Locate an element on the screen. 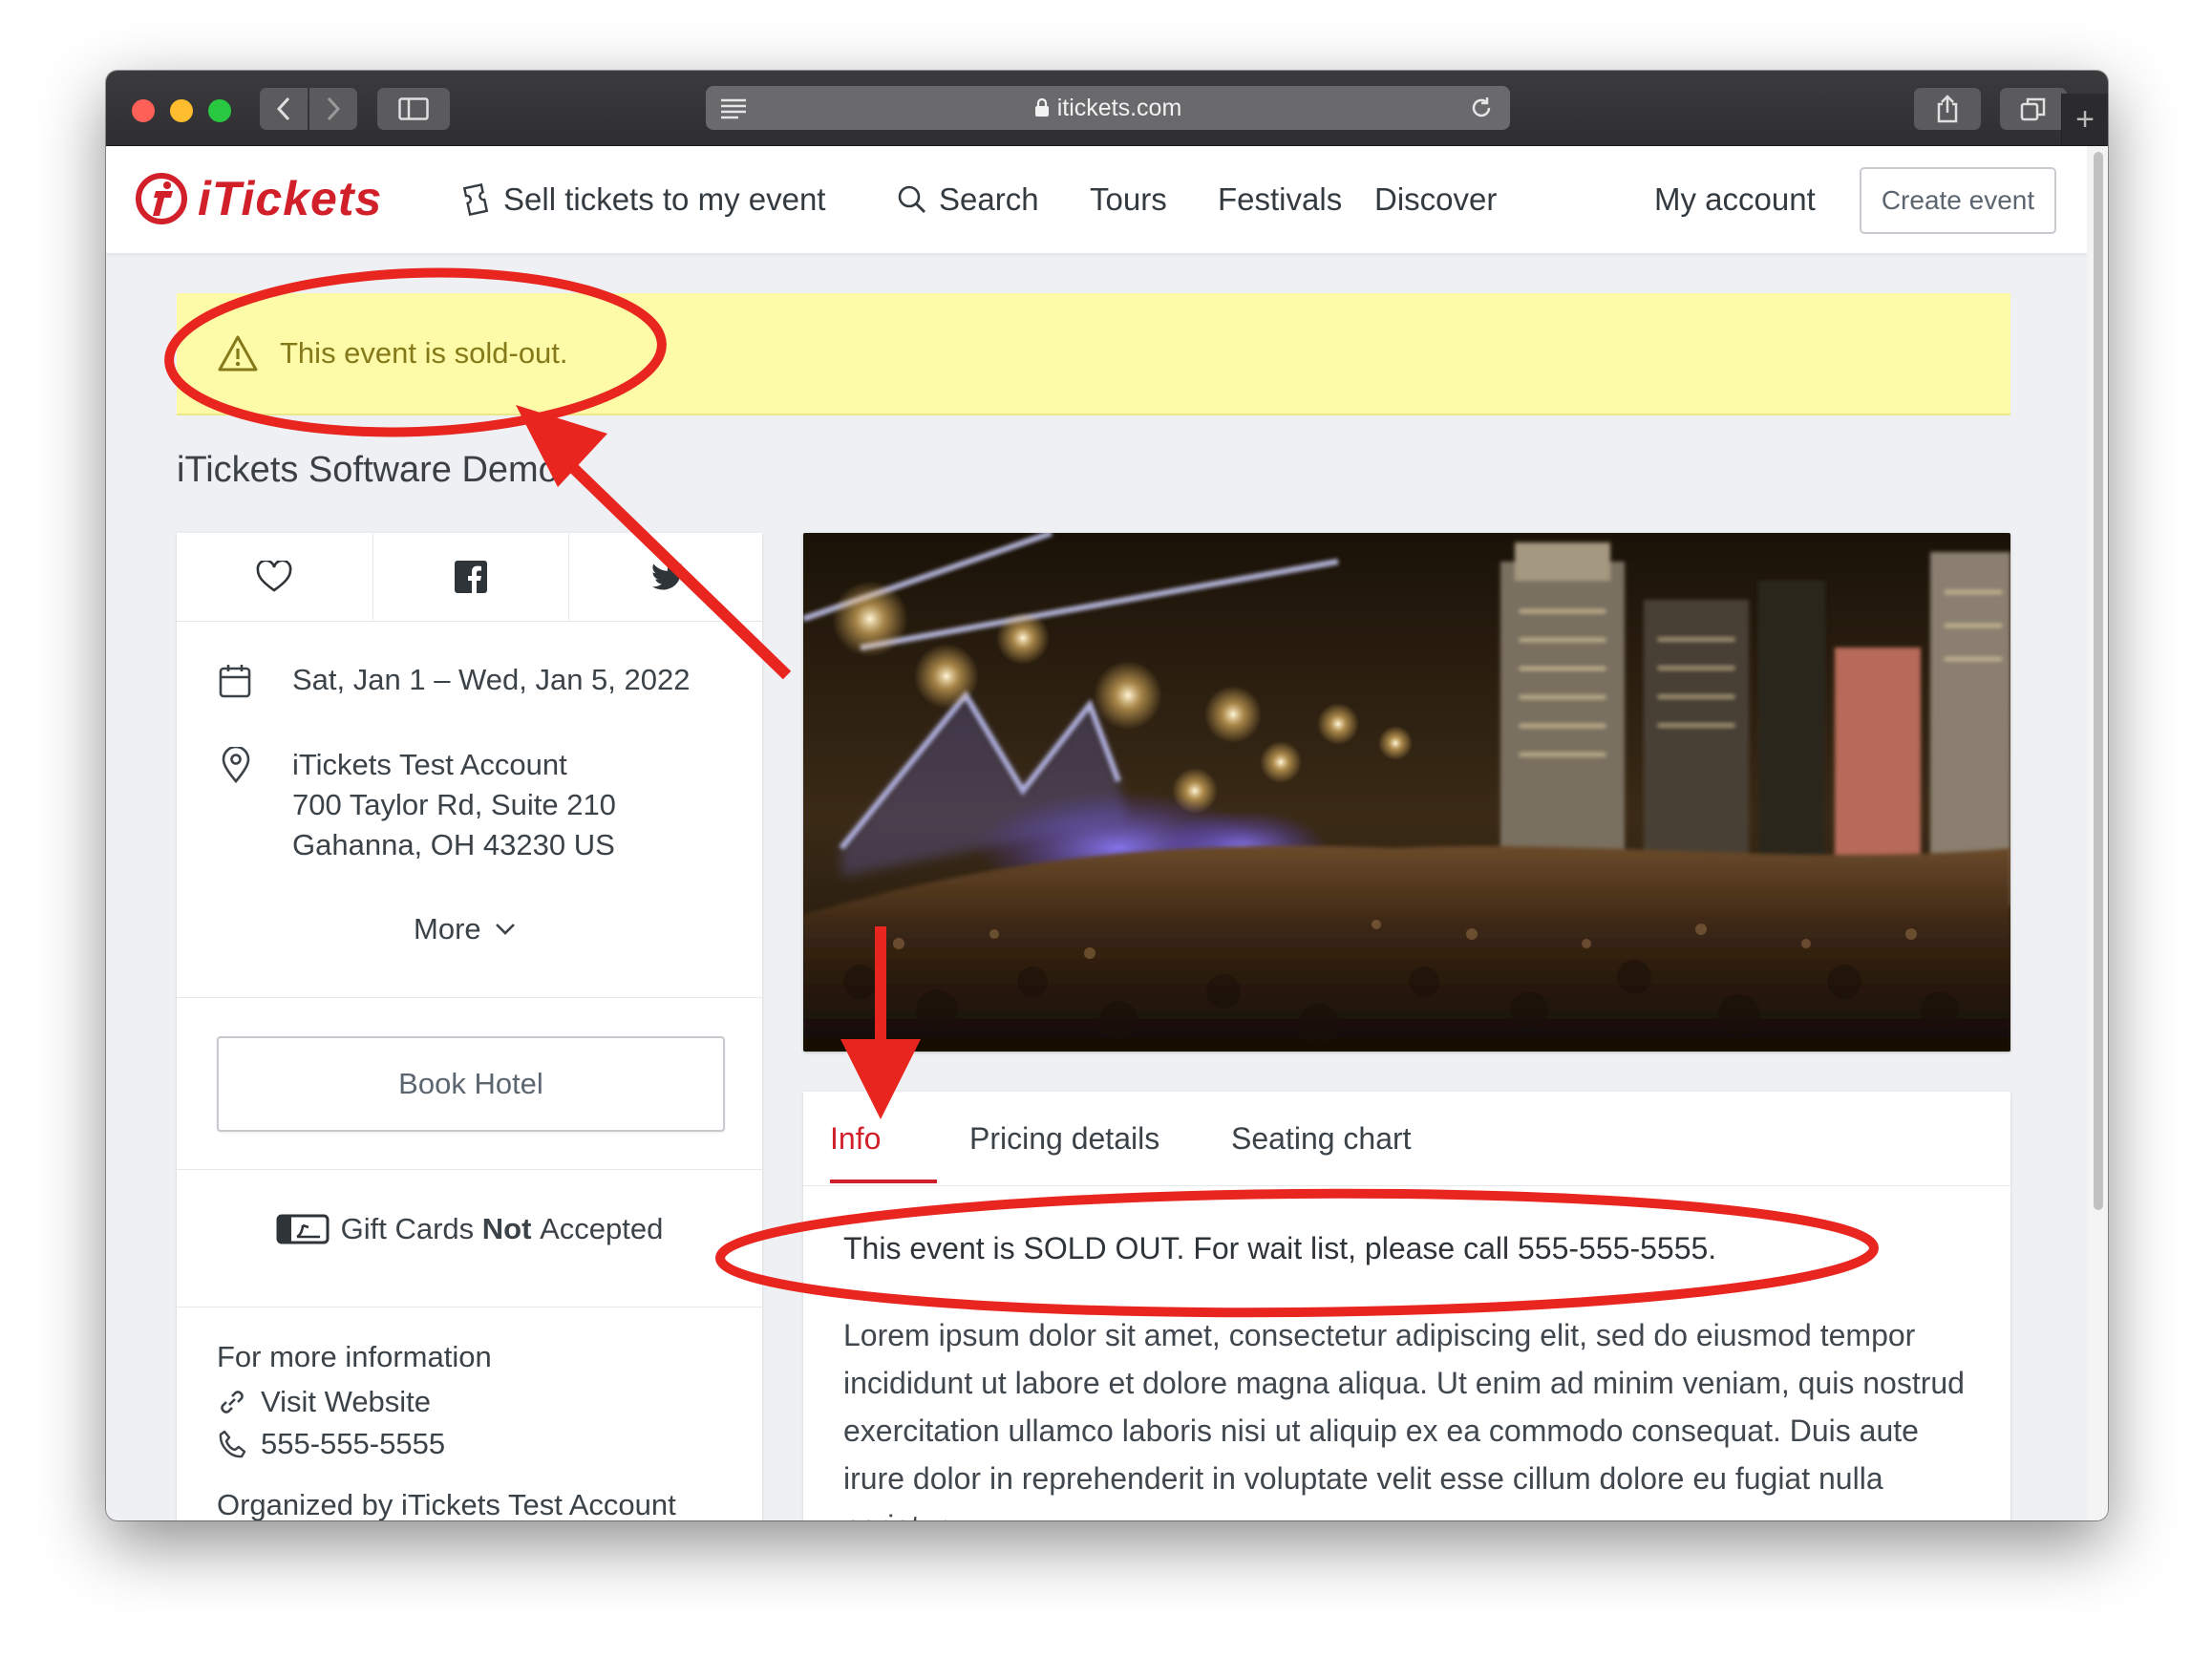 This screenshot has width=2212, height=1658. nav-search: Search is located at coordinates (968, 199).